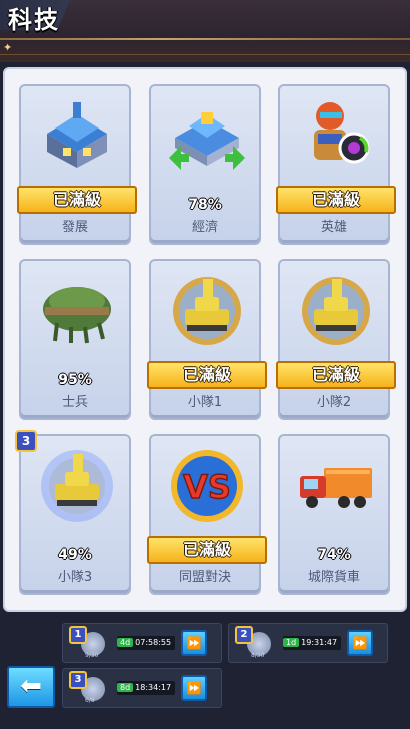  What do you see at coordinates (205, 54) in the screenshot?
I see `header-divider-lower` at bounding box center [205, 54].